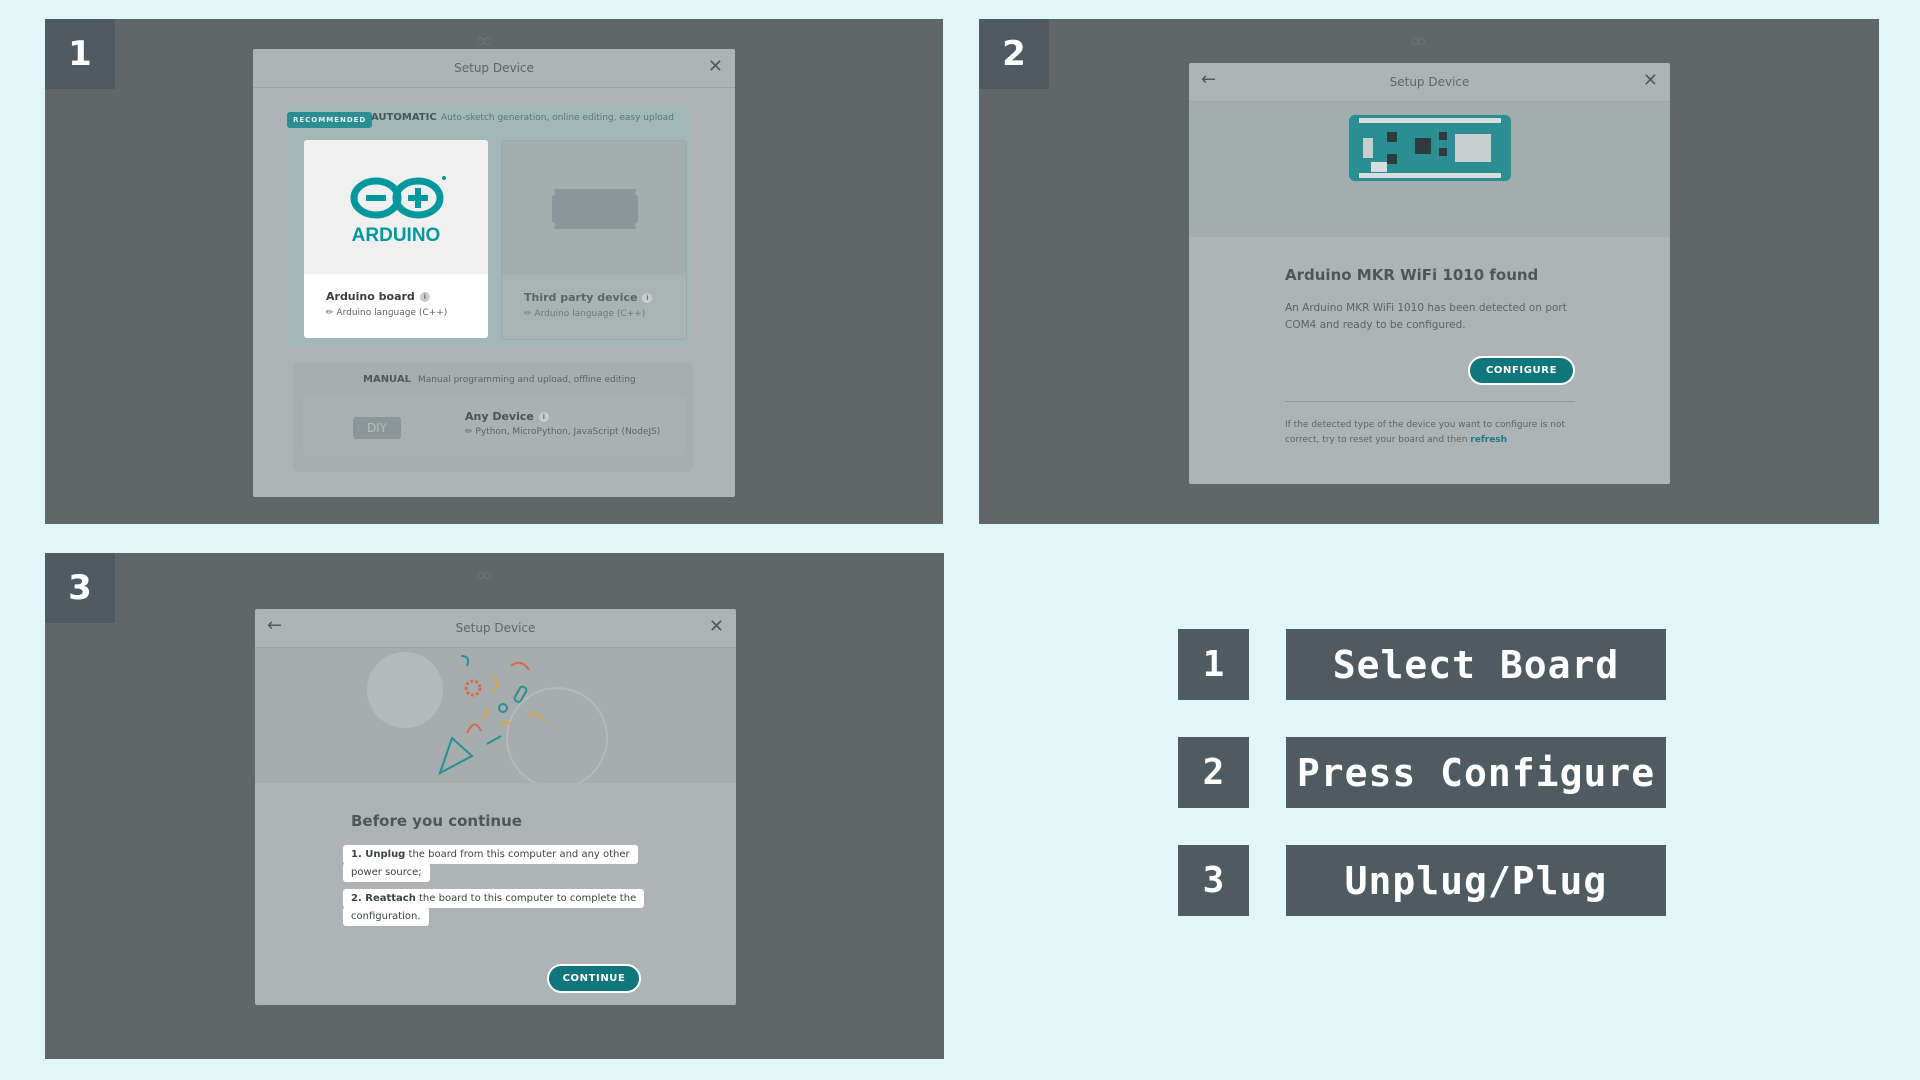 The height and width of the screenshot is (1080, 1920). I want to click on arduino-logo-icon: ARDUINO, so click(398, 211).